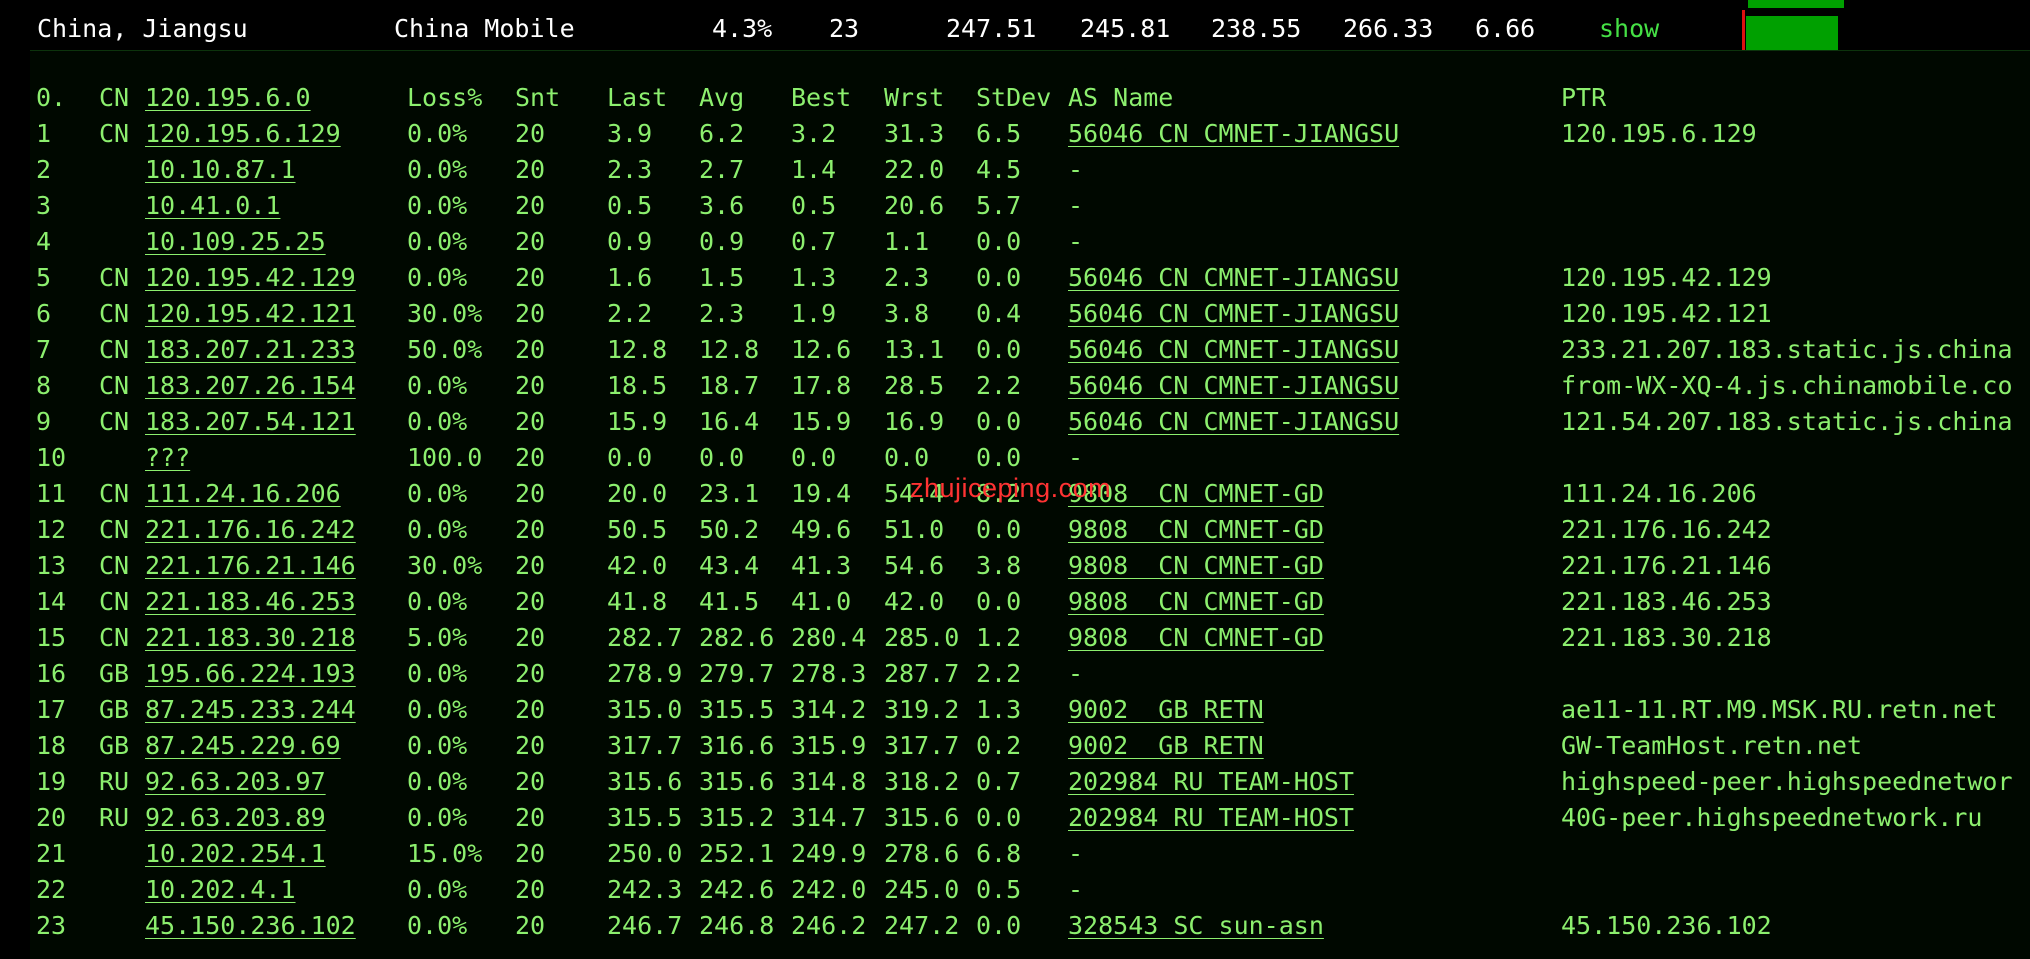 This screenshot has width=2030, height=959. What do you see at coordinates (1030, 242) in the screenshot?
I see `table-row: 4 10.109.25.25 0.0% 20 0.9 0.9 0.7 1.1 0.0 -` at bounding box center [1030, 242].